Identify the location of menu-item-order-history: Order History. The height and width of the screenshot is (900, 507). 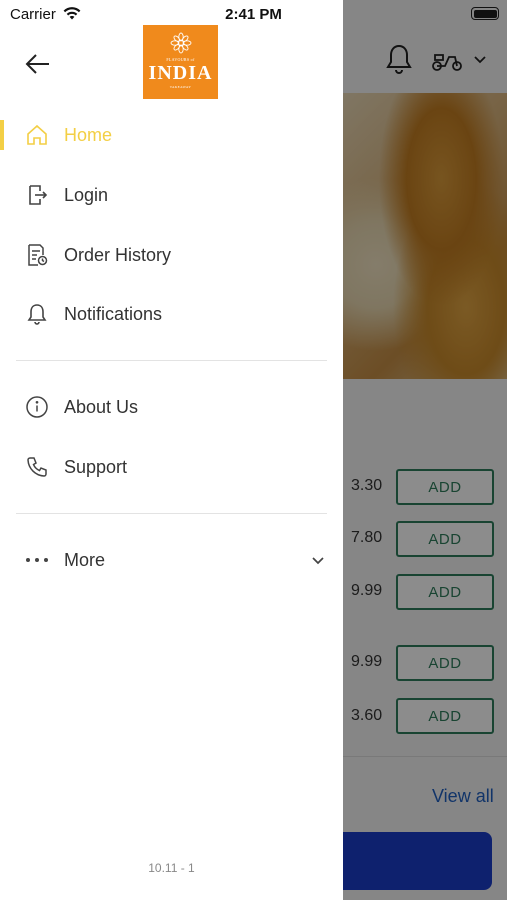
(171, 255).